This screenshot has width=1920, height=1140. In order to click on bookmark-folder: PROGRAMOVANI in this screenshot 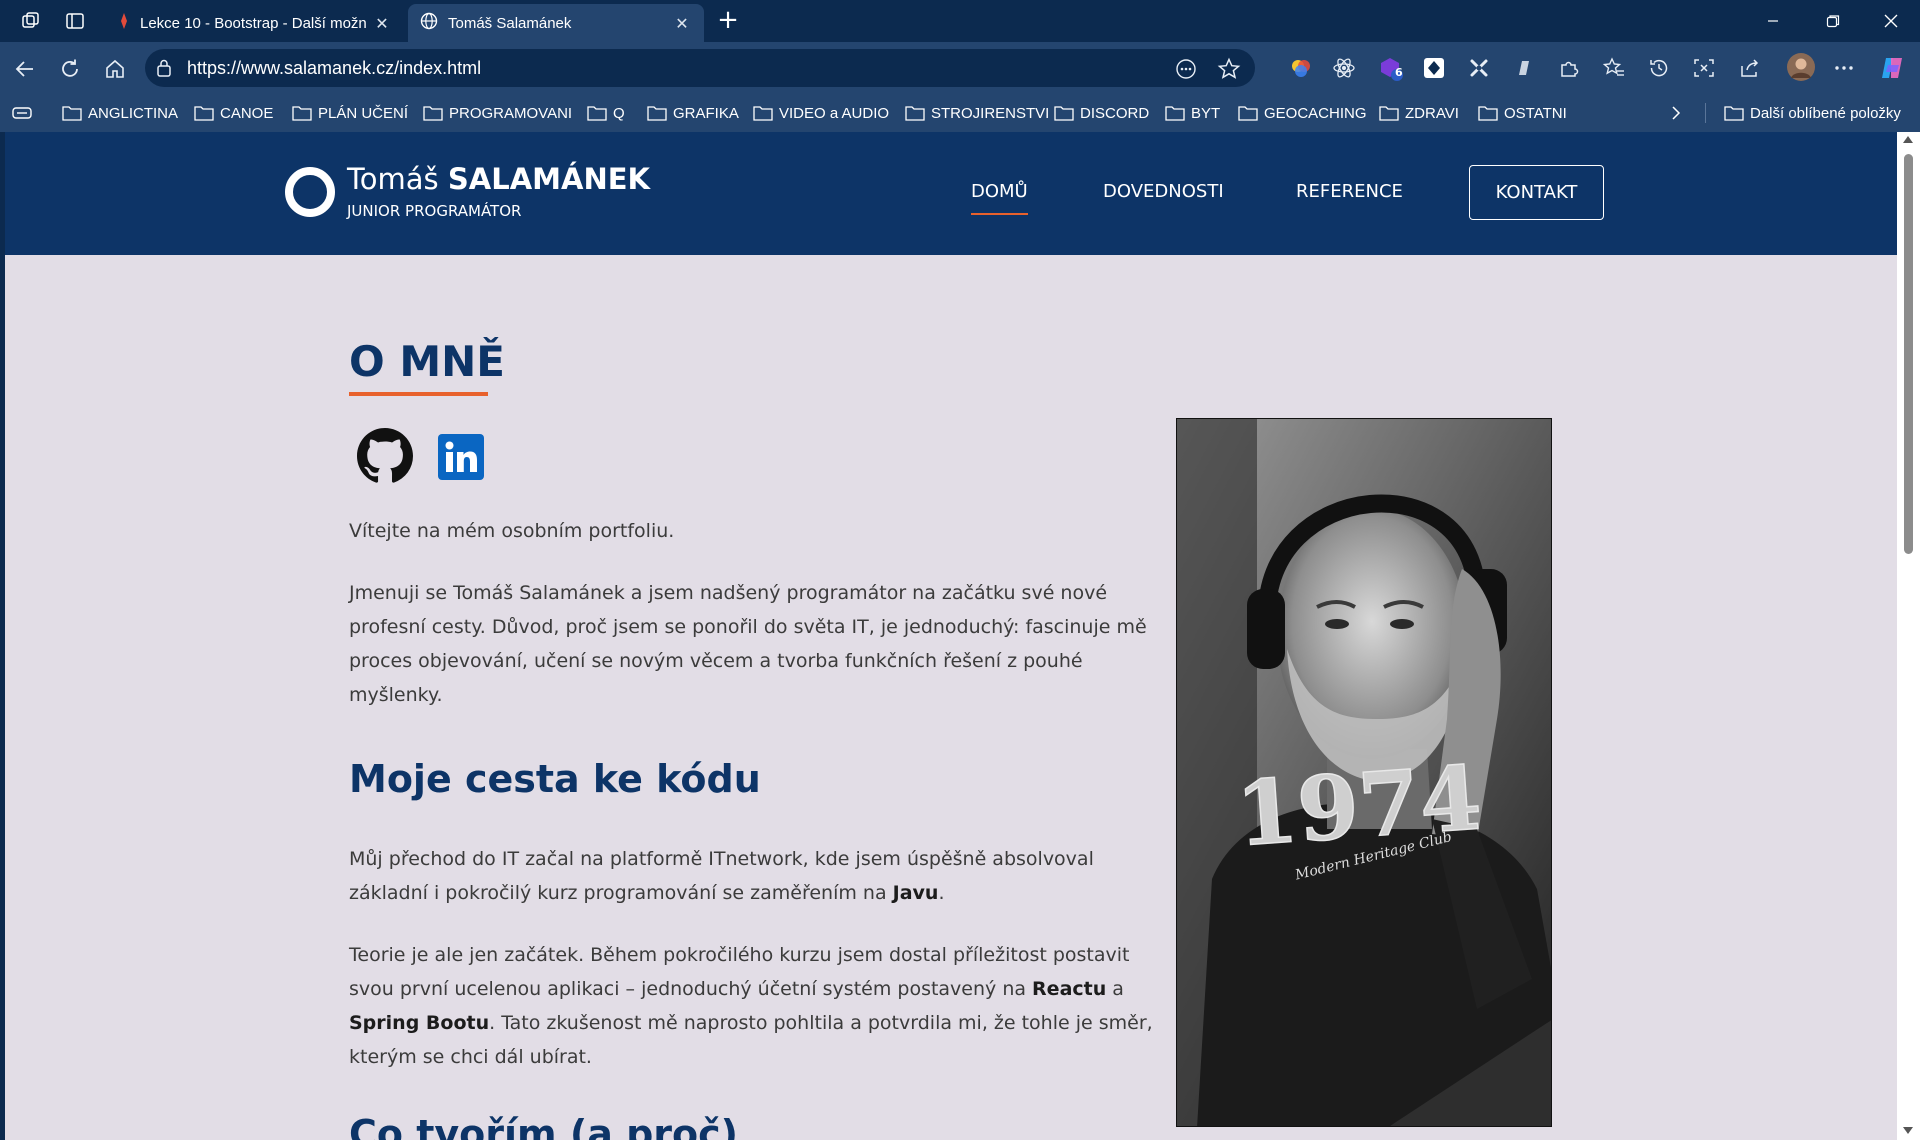, I will do `click(497, 113)`.